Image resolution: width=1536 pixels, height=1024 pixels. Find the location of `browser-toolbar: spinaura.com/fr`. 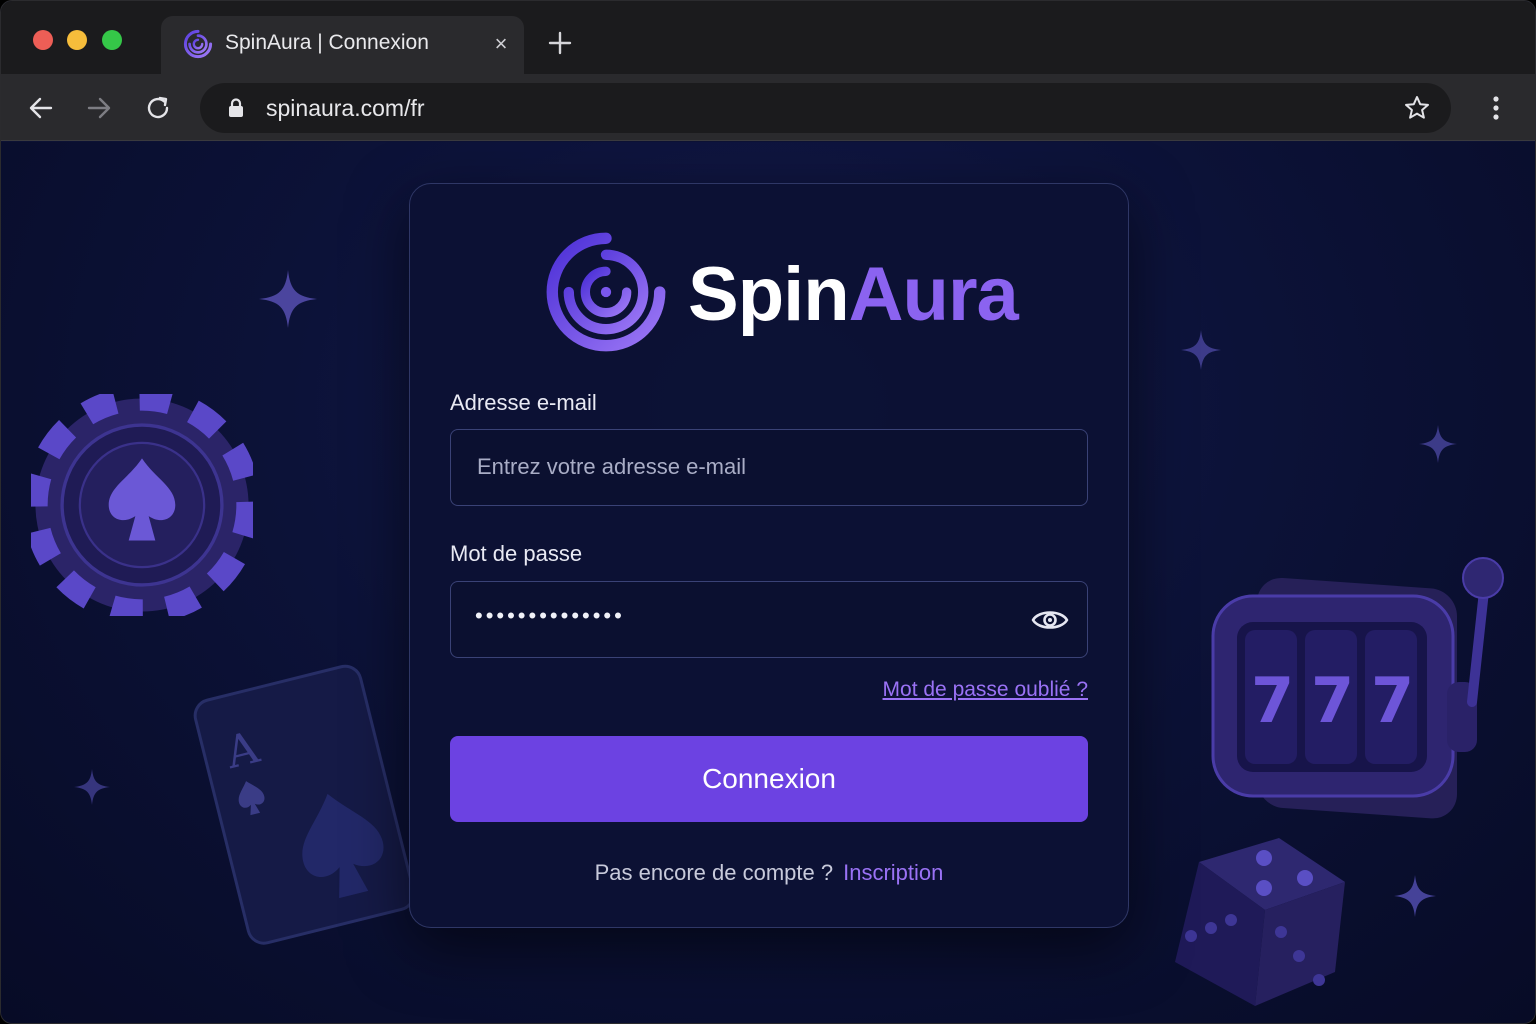

browser-toolbar: spinaura.com/fr is located at coordinates (768, 107).